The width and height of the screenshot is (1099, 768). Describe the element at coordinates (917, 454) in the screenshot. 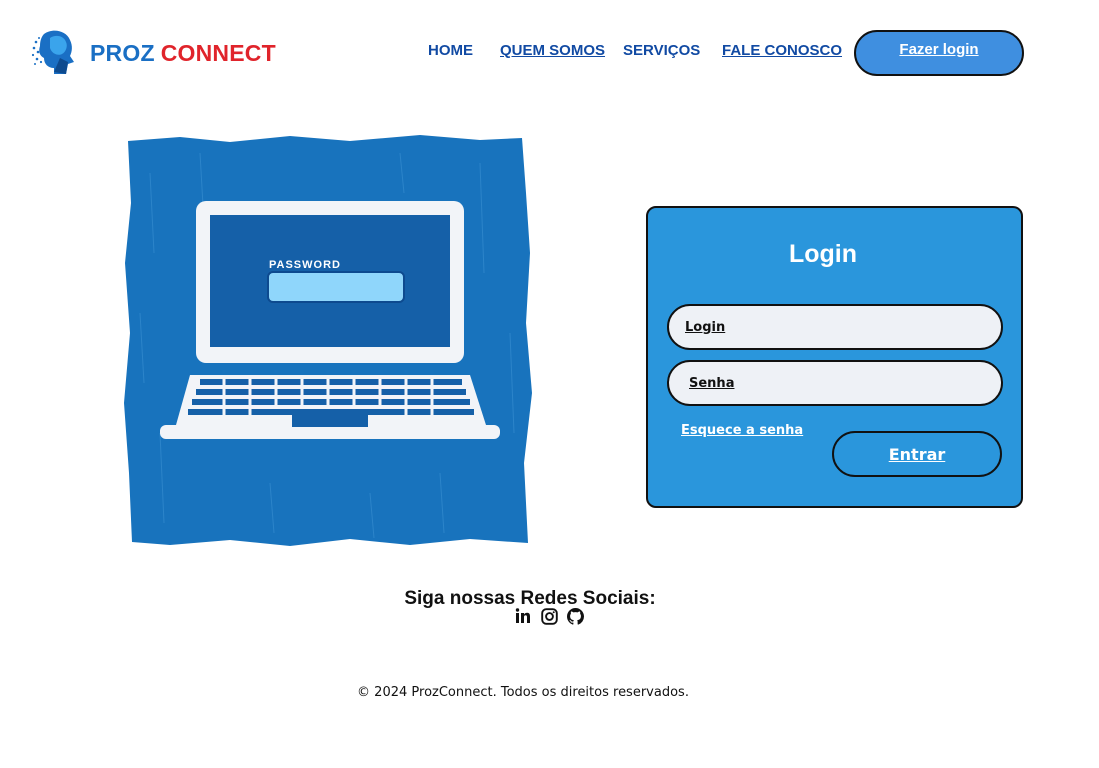

I see `submit-button: Entrar` at that location.